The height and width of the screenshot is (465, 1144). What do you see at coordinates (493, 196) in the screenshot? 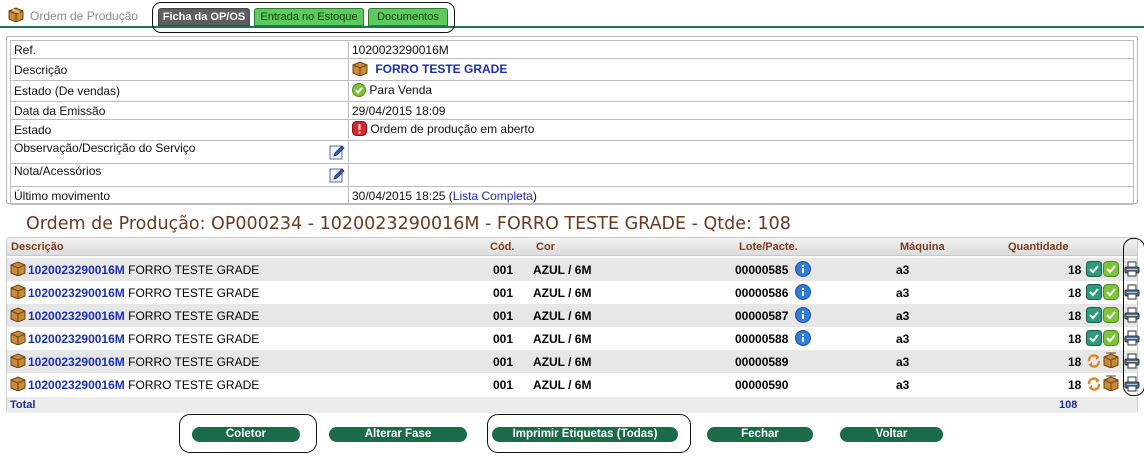
I see `lista-completa-link: Lista Completa` at bounding box center [493, 196].